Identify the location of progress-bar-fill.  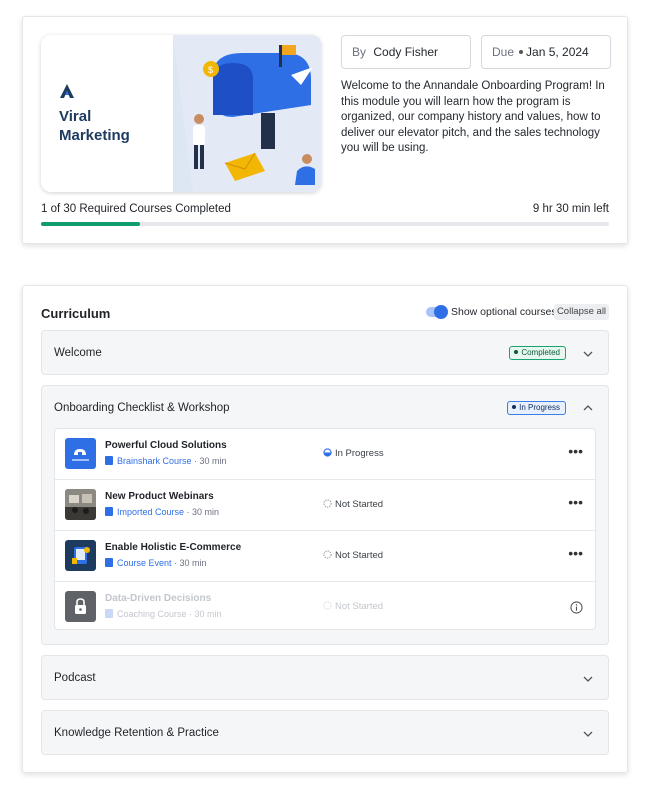
(91, 224).